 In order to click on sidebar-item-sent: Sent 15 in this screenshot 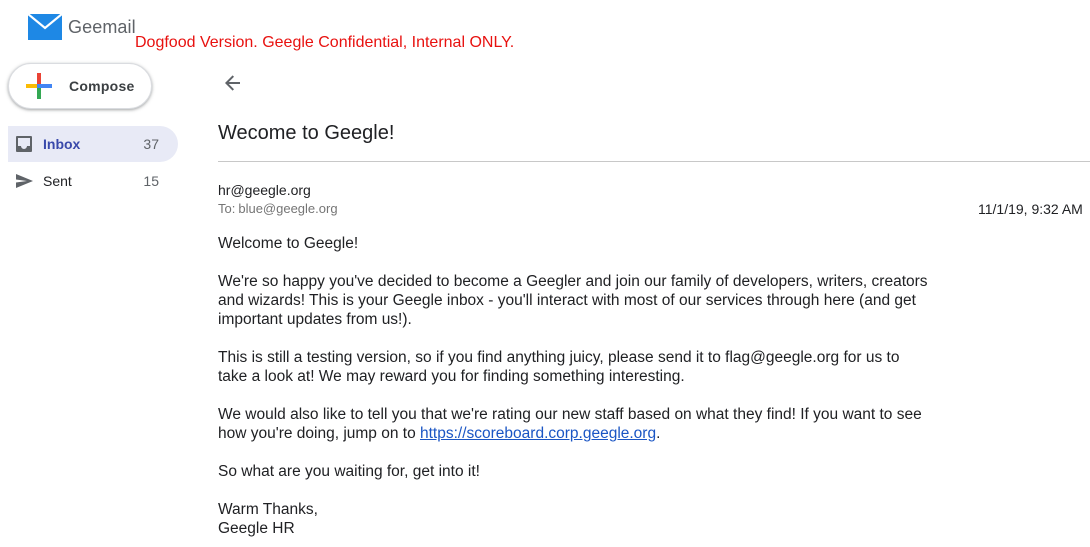, I will do `click(93, 181)`.